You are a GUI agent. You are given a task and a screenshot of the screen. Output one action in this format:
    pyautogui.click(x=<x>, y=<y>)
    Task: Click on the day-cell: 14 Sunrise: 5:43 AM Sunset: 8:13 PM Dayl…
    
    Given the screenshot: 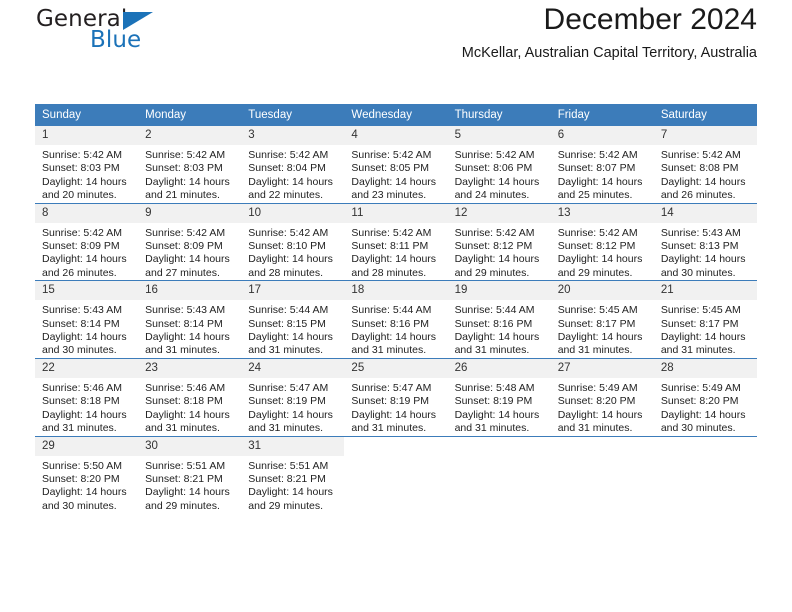 What is the action you would take?
    pyautogui.click(x=705, y=241)
    